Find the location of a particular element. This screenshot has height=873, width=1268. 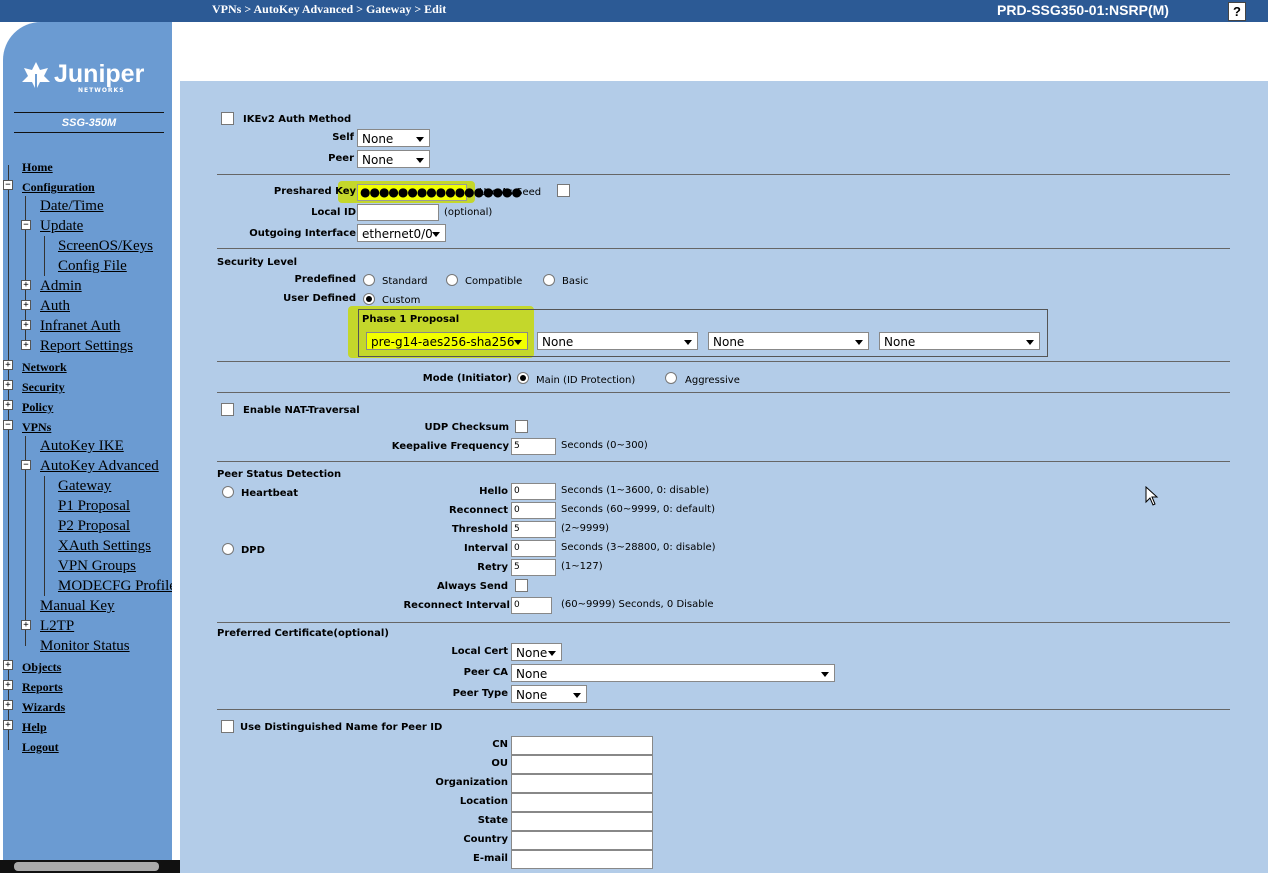

nav-vpn-groups: VPN Groups is located at coordinates (97, 566).